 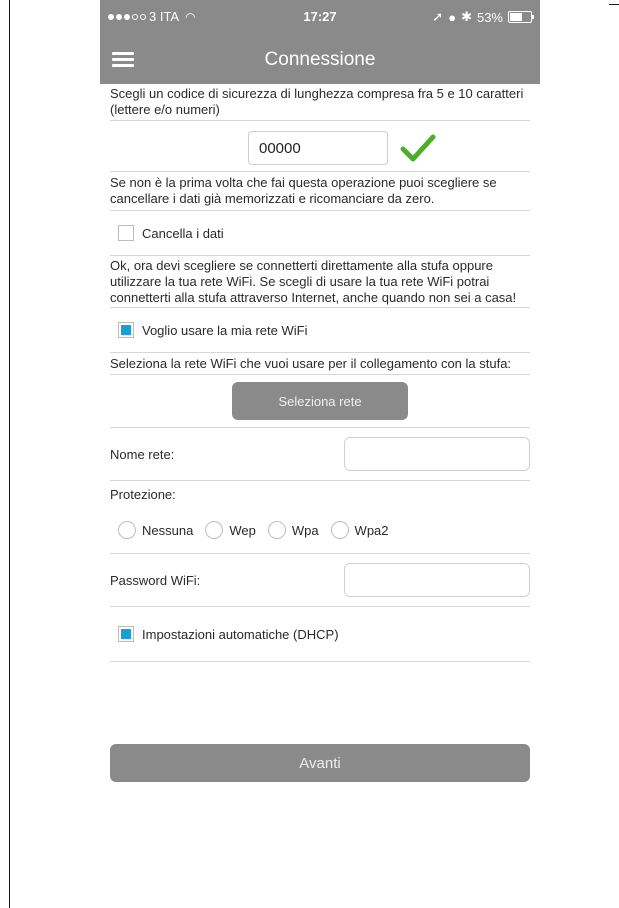 What do you see at coordinates (183, 233) in the screenshot?
I see `reset-data-label: Cancella i dati` at bounding box center [183, 233].